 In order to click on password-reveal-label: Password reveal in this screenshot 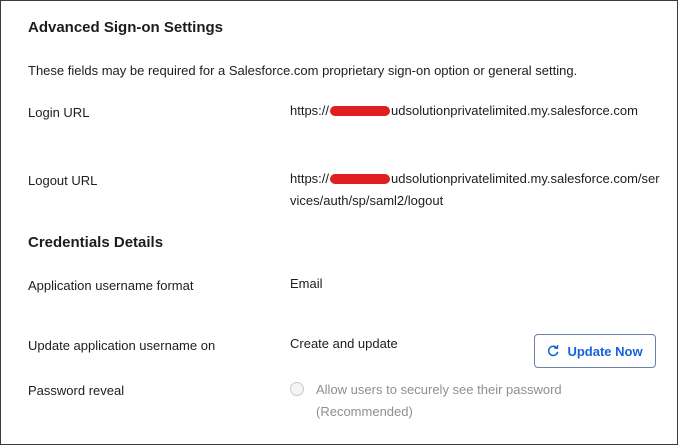, I will do `click(76, 390)`.